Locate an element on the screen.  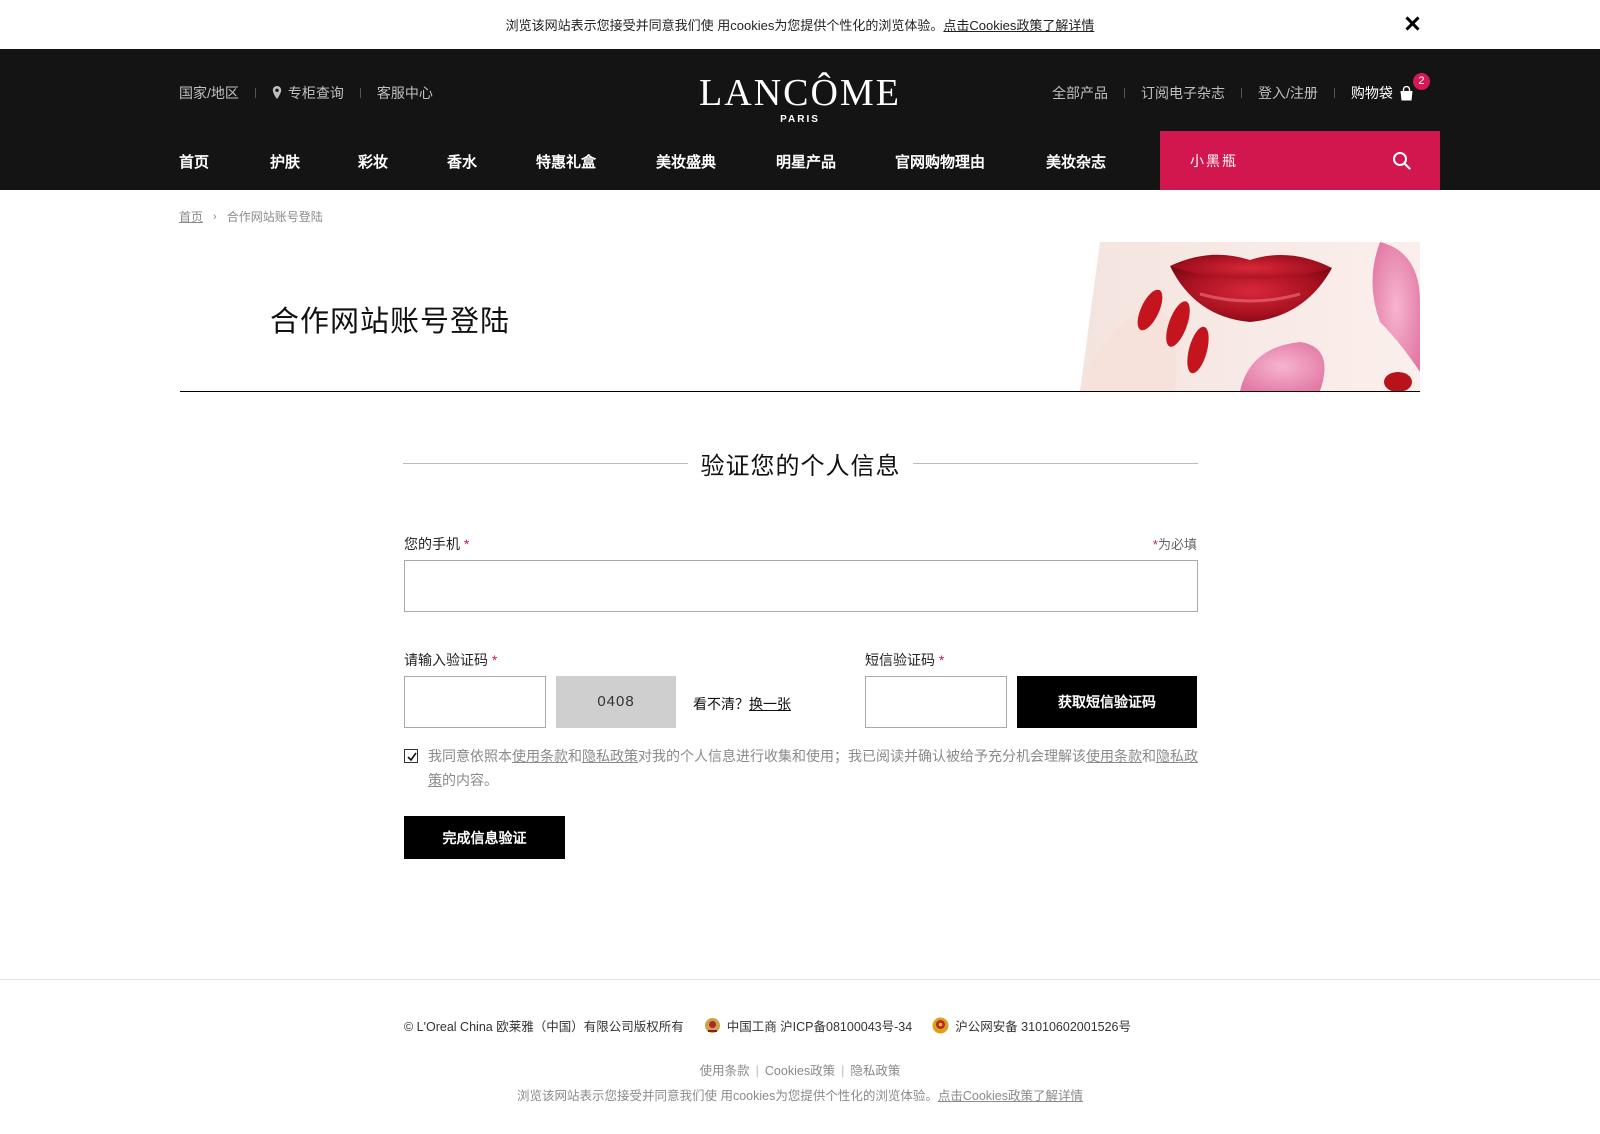
refresh-captcha-link: 换一张 is located at coordinates (770, 704).